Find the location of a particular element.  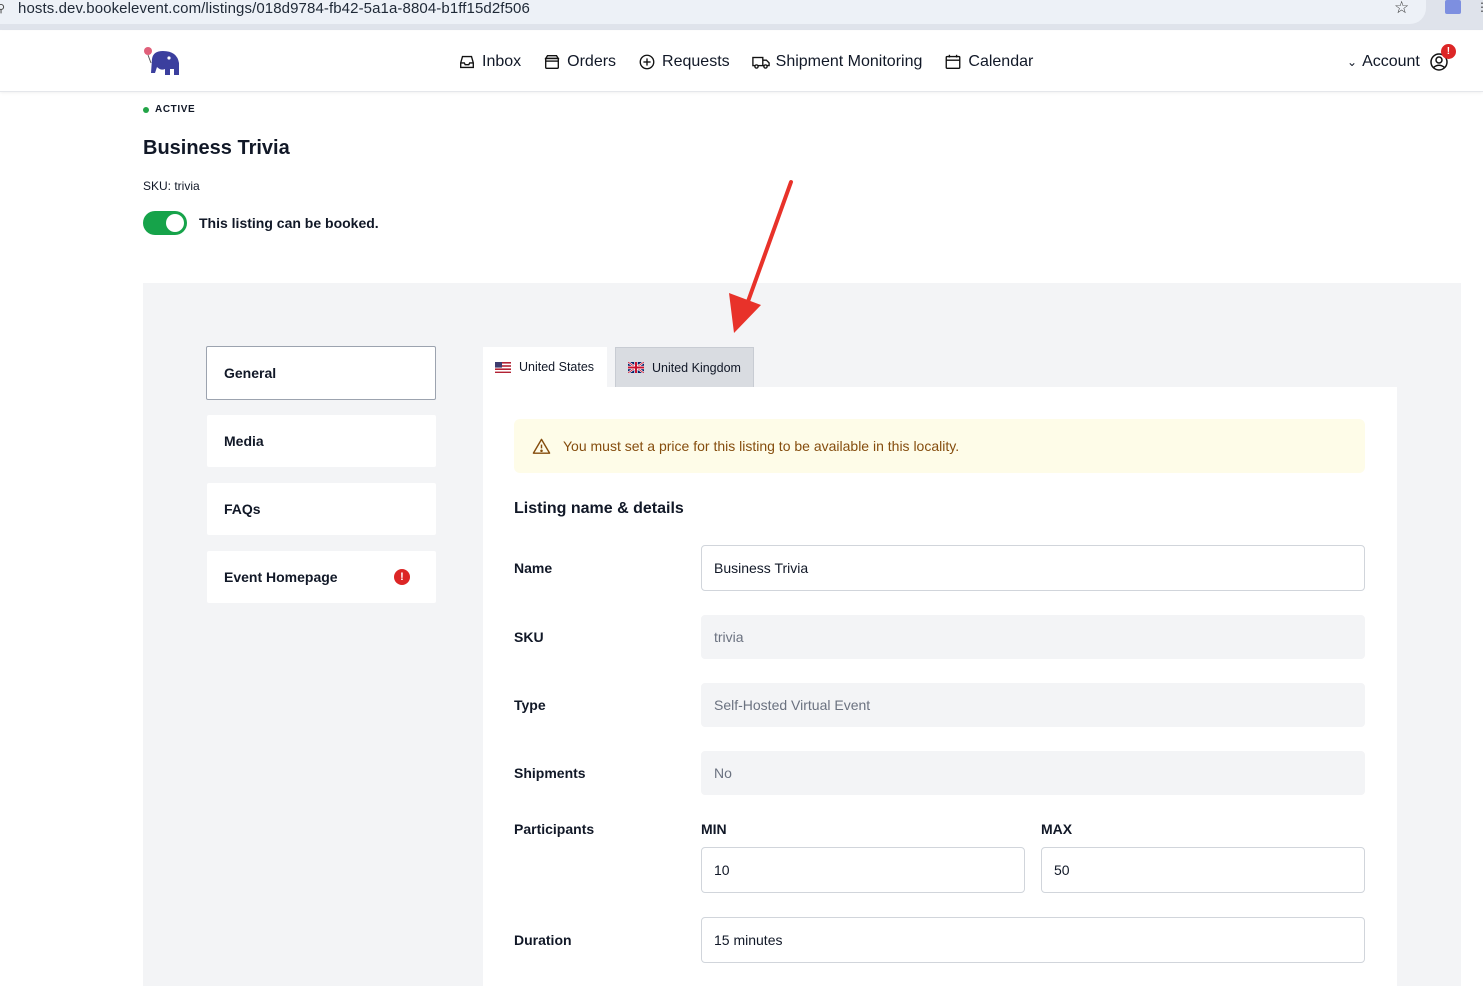

max-label: MAX is located at coordinates (1057, 829).